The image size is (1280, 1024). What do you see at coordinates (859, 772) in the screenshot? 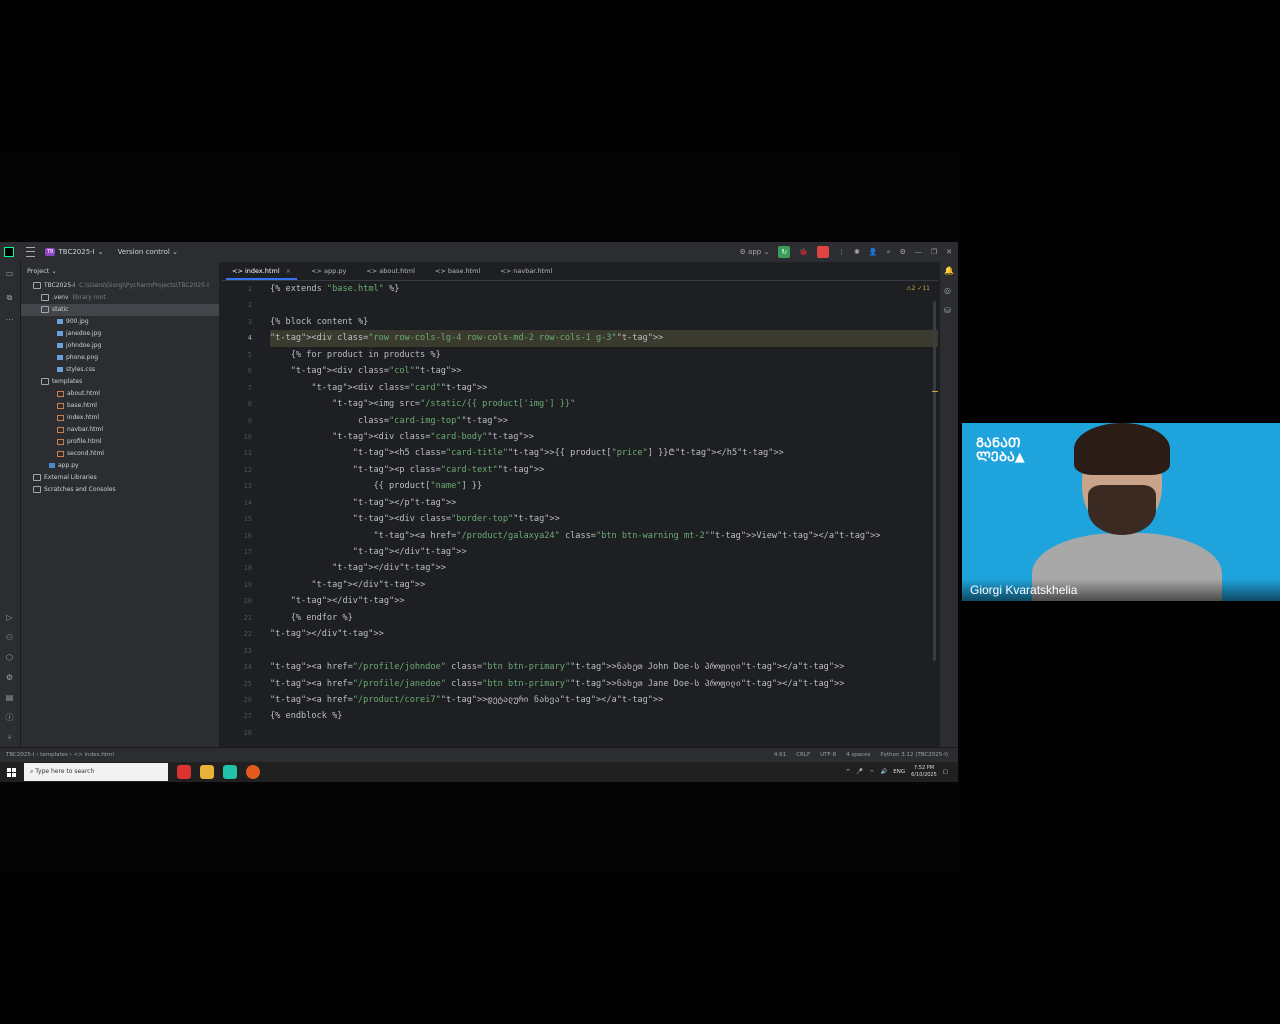
I see `mic-icon: 🎤` at bounding box center [859, 772].